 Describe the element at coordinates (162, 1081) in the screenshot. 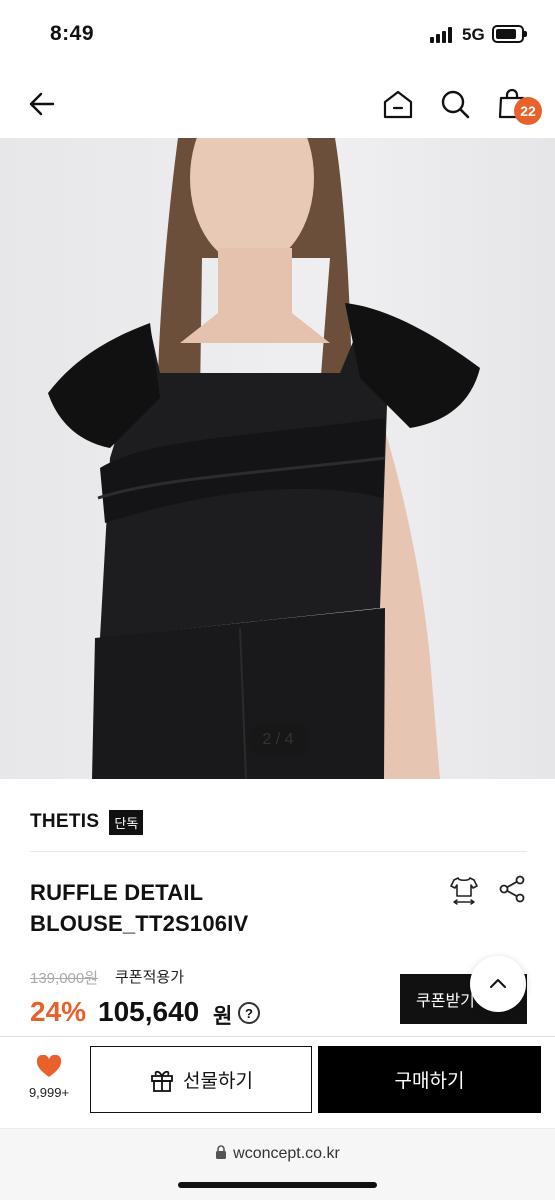

I see `gift-icon` at that location.